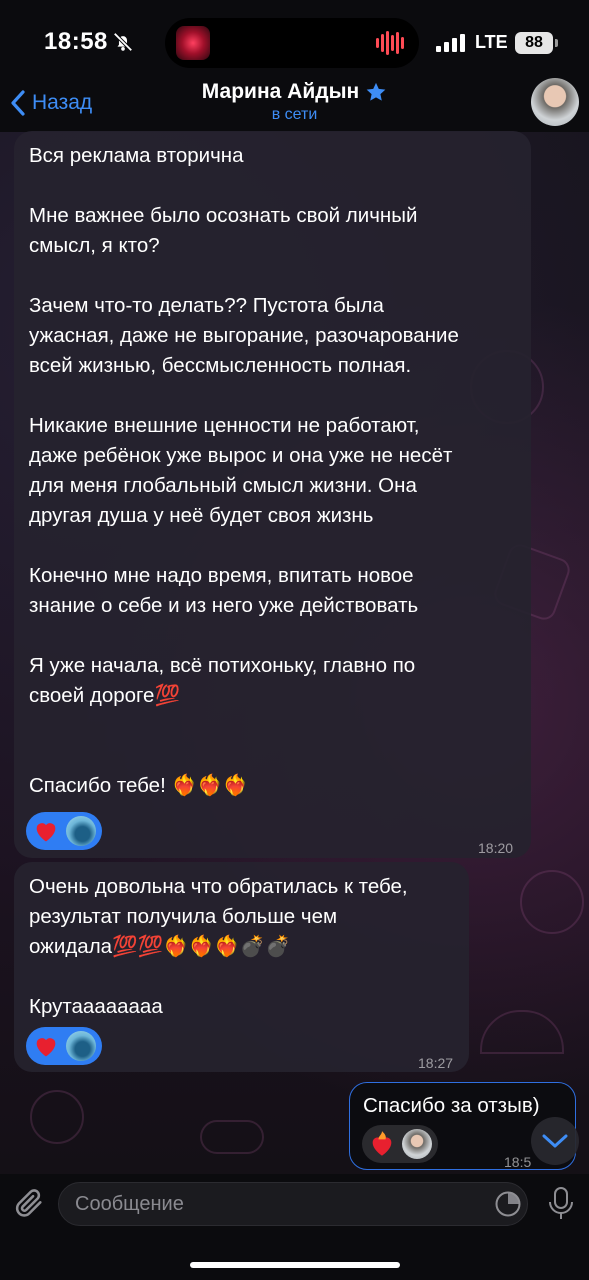 The height and width of the screenshot is (1280, 589). I want to click on sticker-icon, so click(508, 1204).